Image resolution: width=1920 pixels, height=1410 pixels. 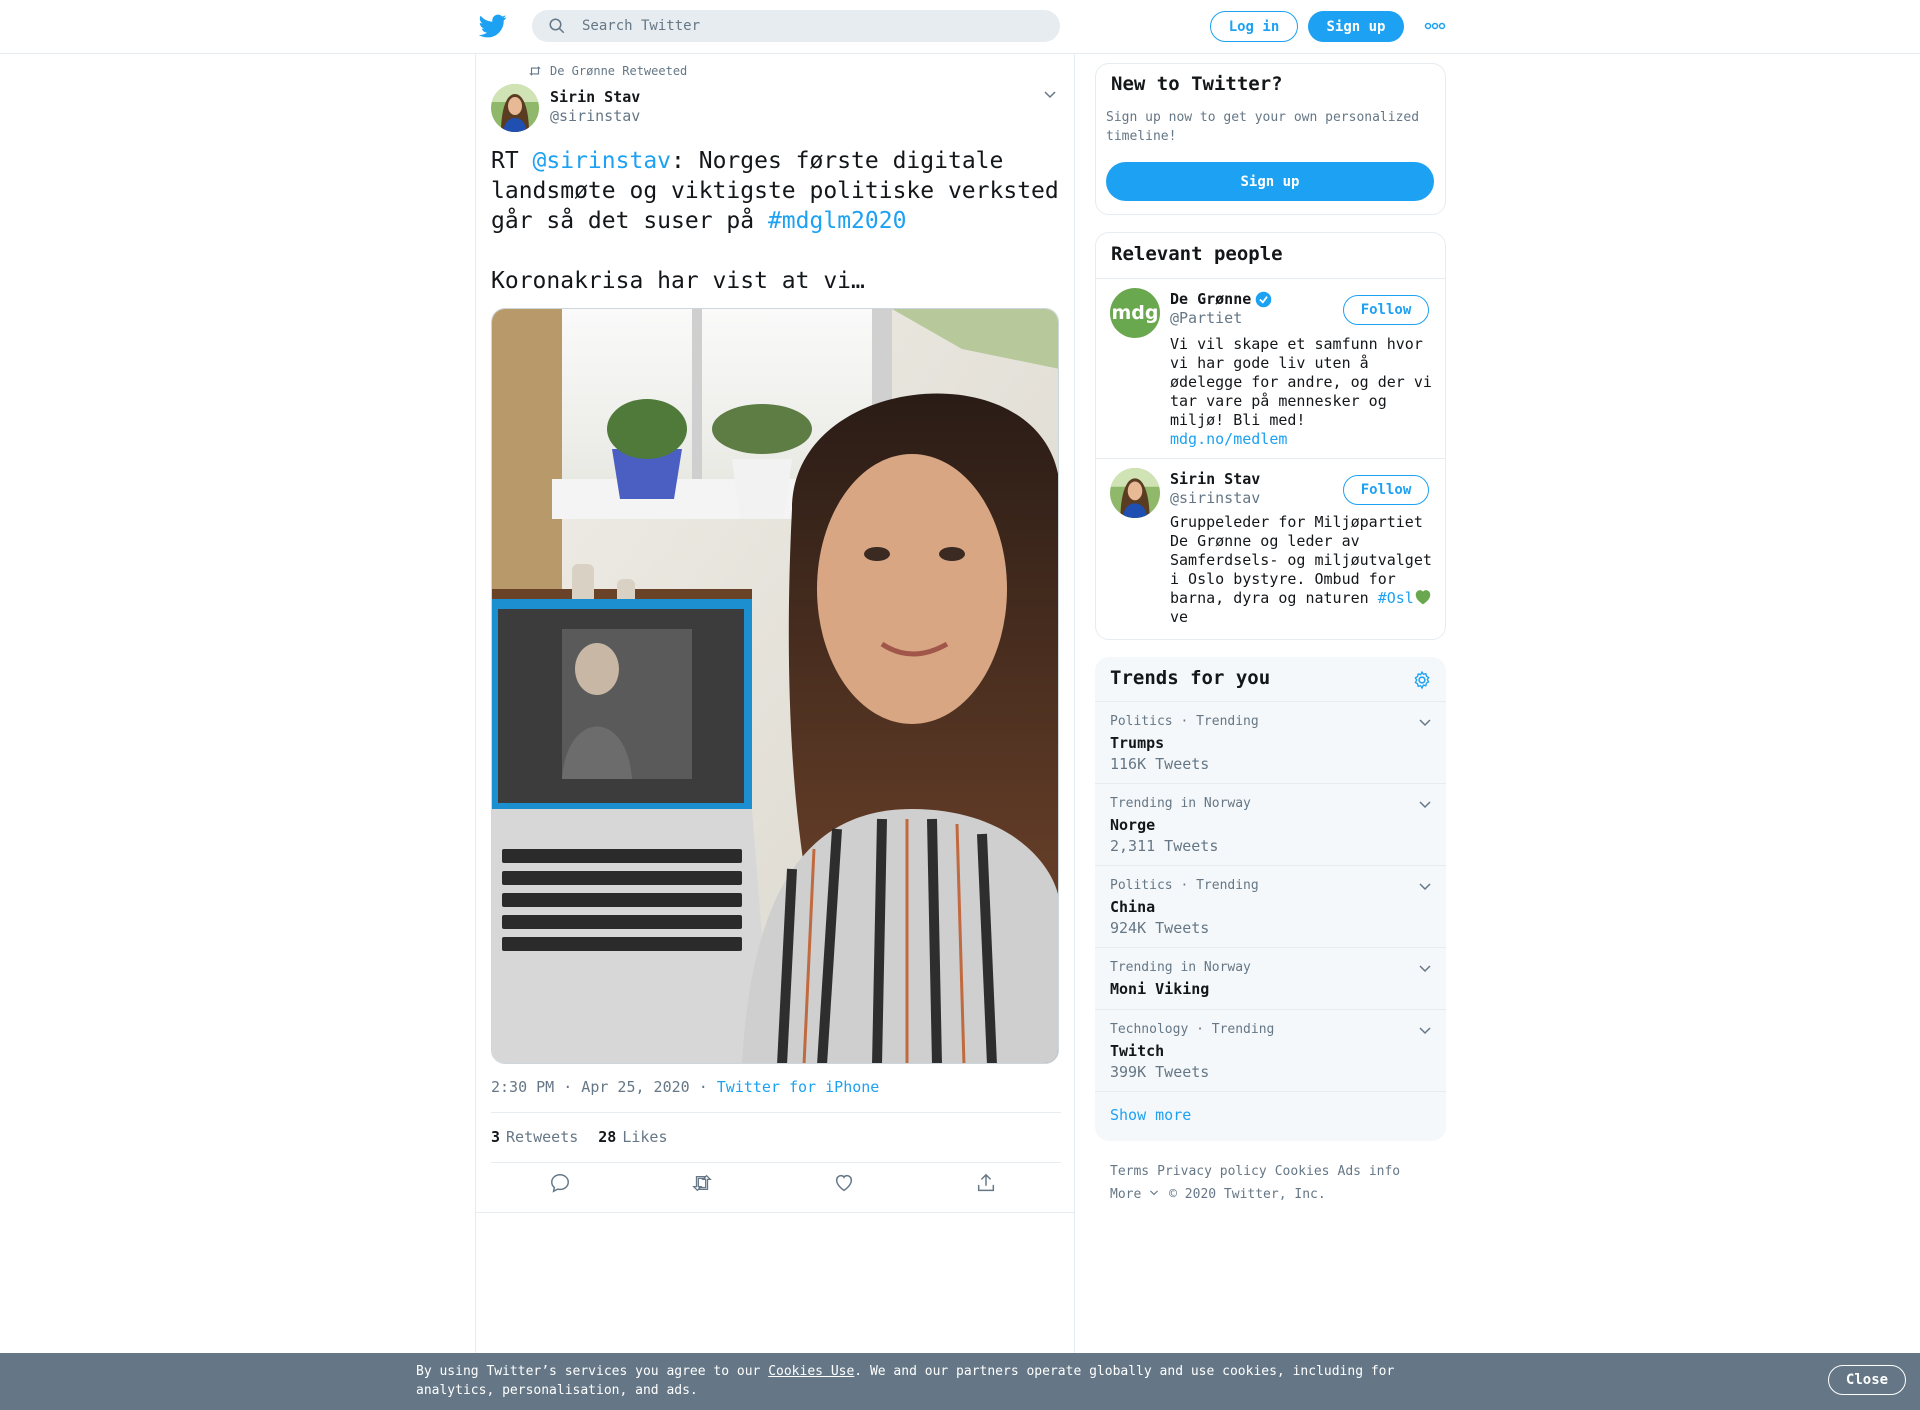 I want to click on likes-stat: 28 Likes, so click(x=632, y=1137).